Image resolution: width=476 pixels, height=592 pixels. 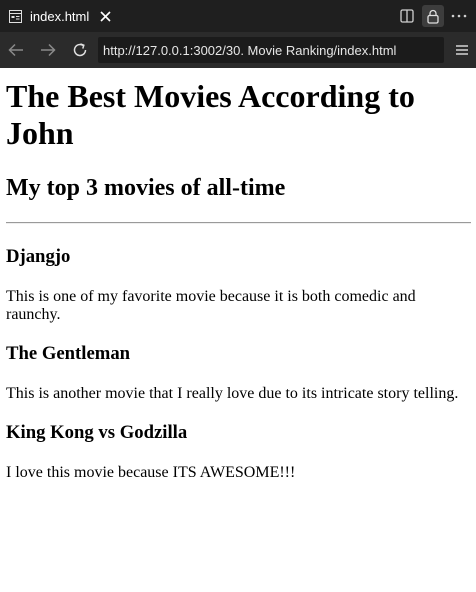 What do you see at coordinates (238, 16) in the screenshot?
I see `tab-bar: index.html` at bounding box center [238, 16].